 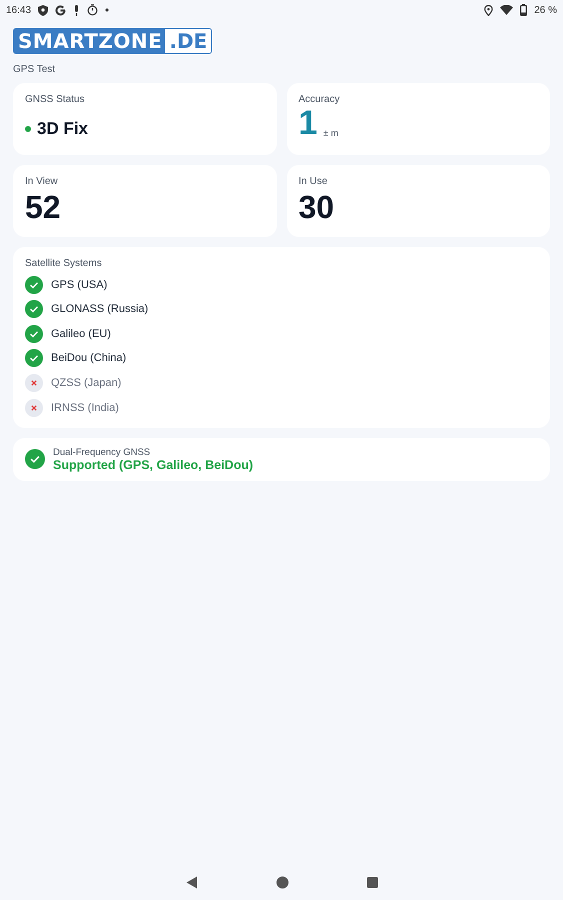 What do you see at coordinates (99, 309) in the screenshot?
I see `system-name: GLONASS (Russia)` at bounding box center [99, 309].